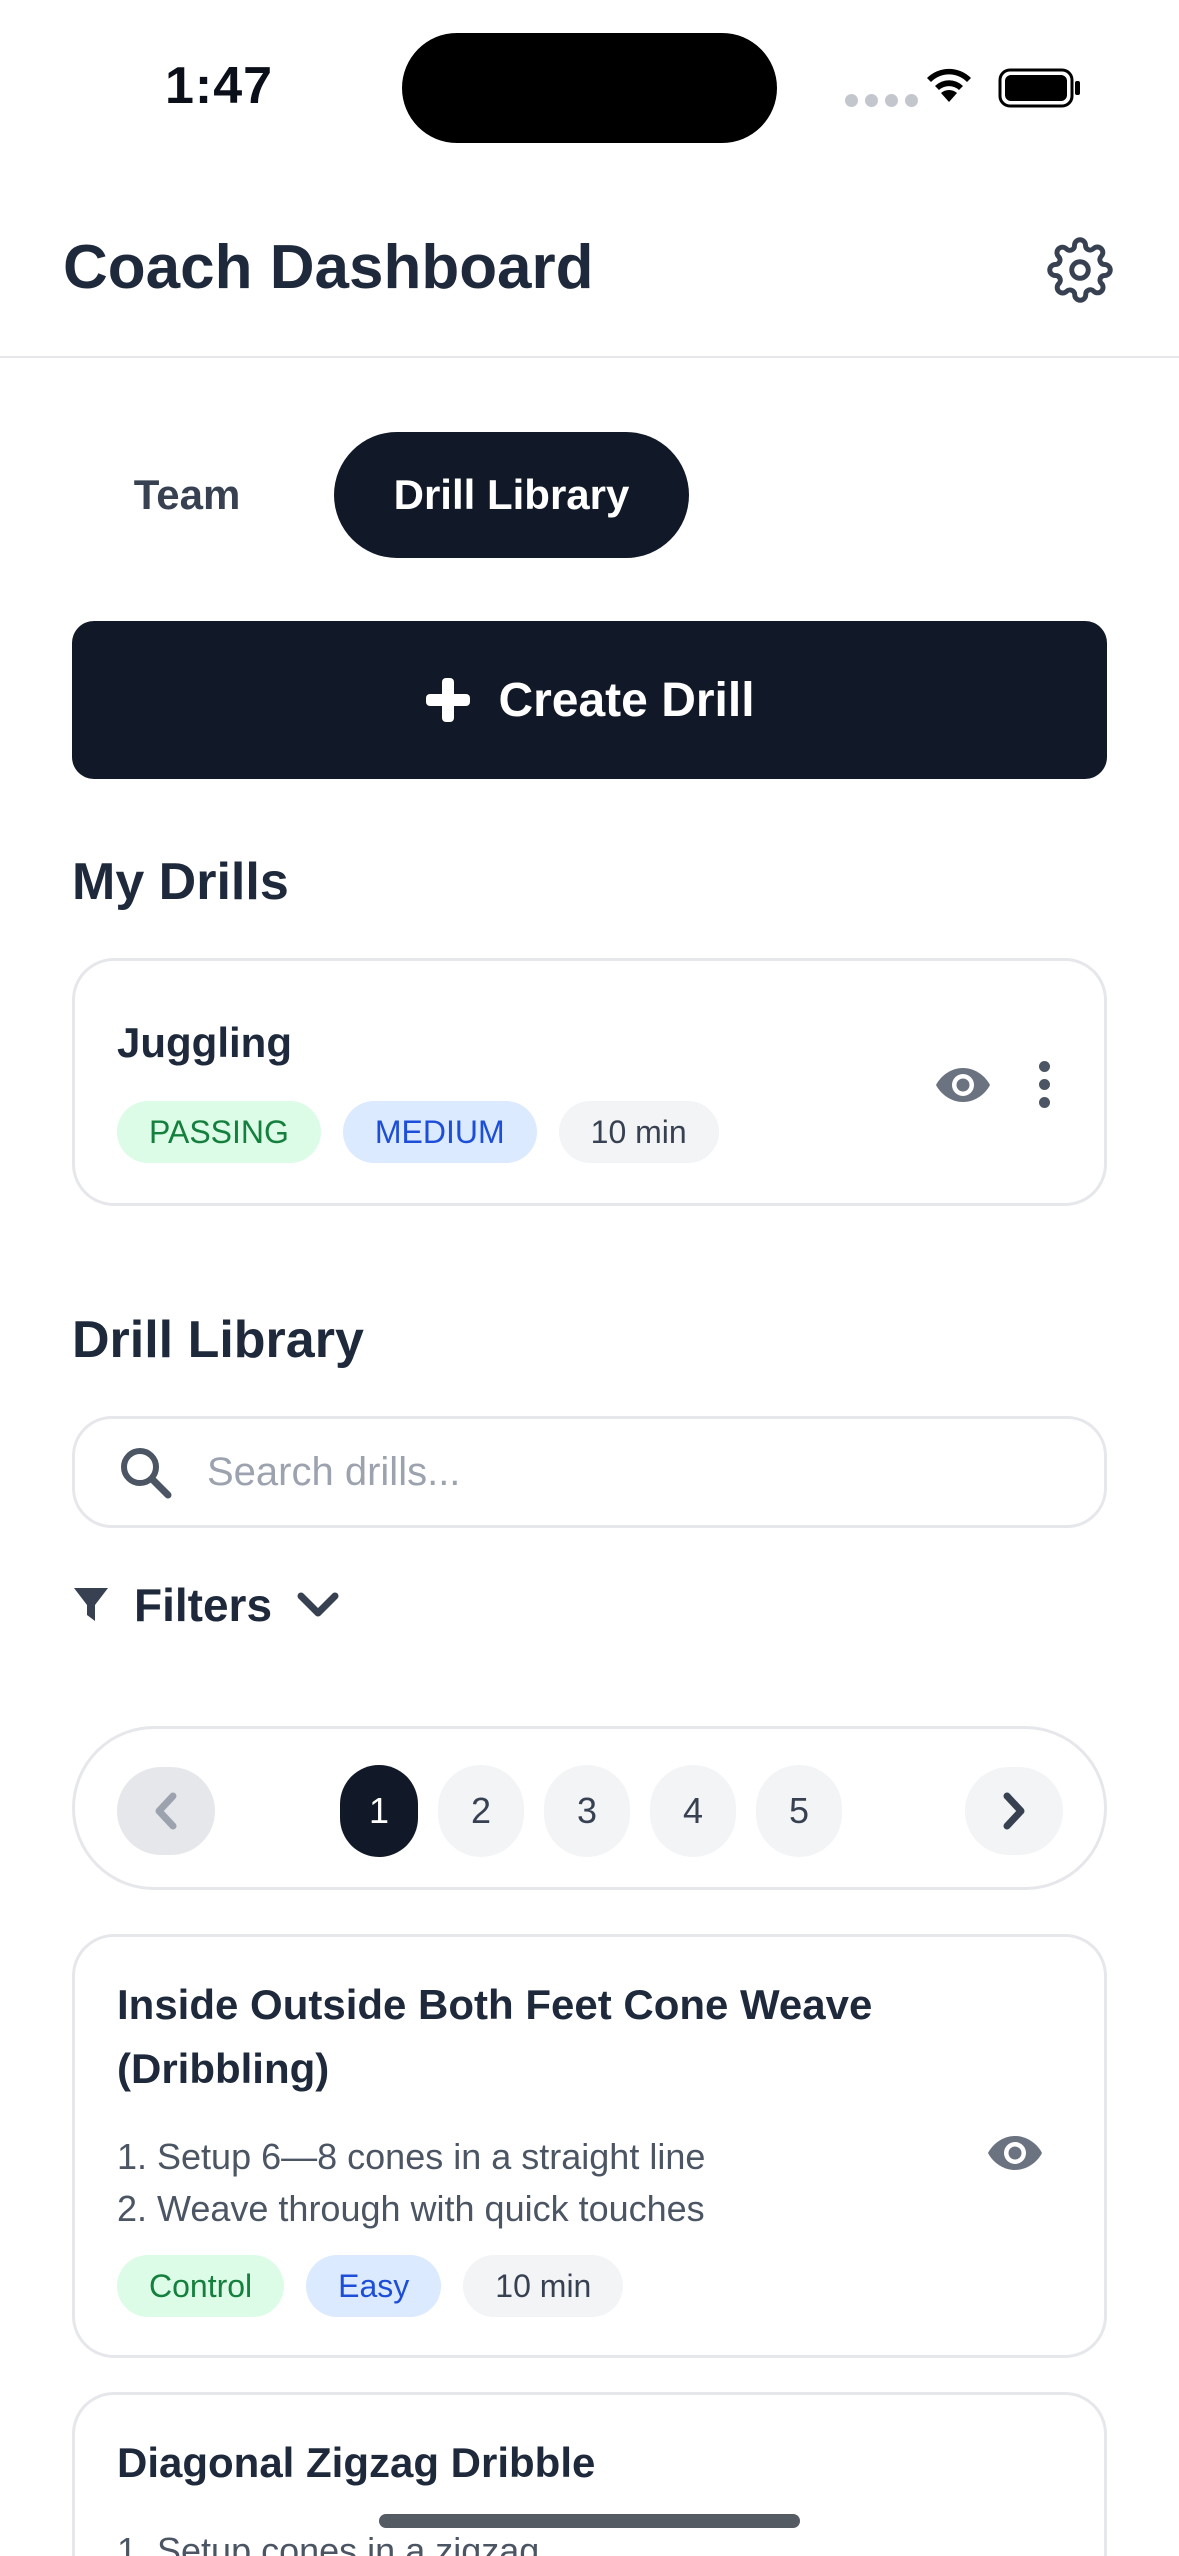  I want to click on settings-button, so click(1080, 270).